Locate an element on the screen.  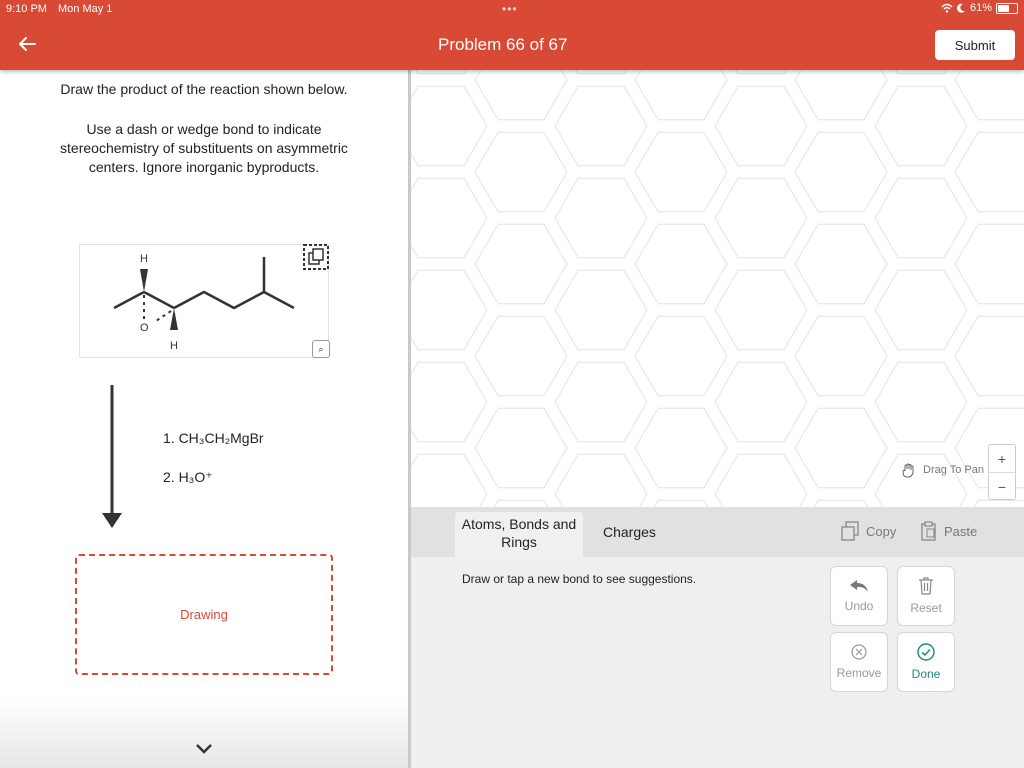
drawing-label: Drawing is located at coordinates (204, 614).